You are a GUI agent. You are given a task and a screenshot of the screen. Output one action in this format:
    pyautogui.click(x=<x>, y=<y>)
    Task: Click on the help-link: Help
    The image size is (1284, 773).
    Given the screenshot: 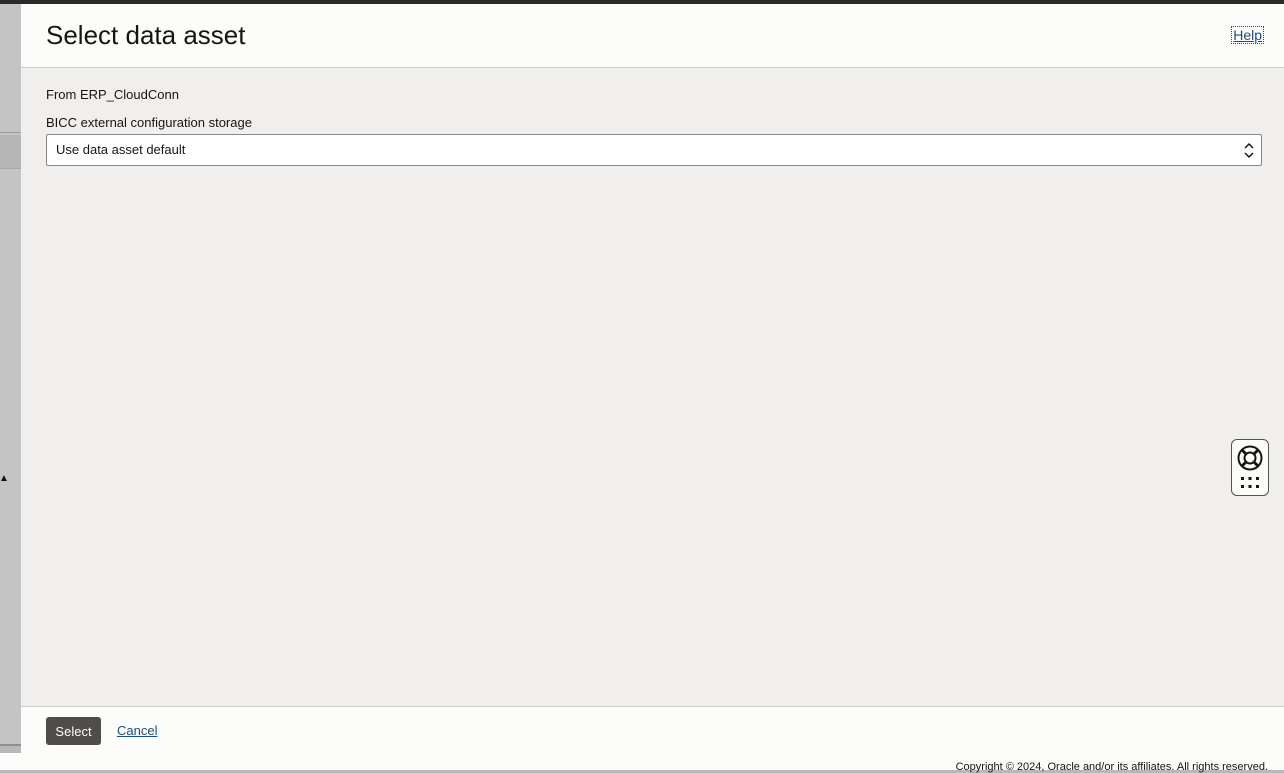 What is the action you would take?
    pyautogui.click(x=1247, y=35)
    